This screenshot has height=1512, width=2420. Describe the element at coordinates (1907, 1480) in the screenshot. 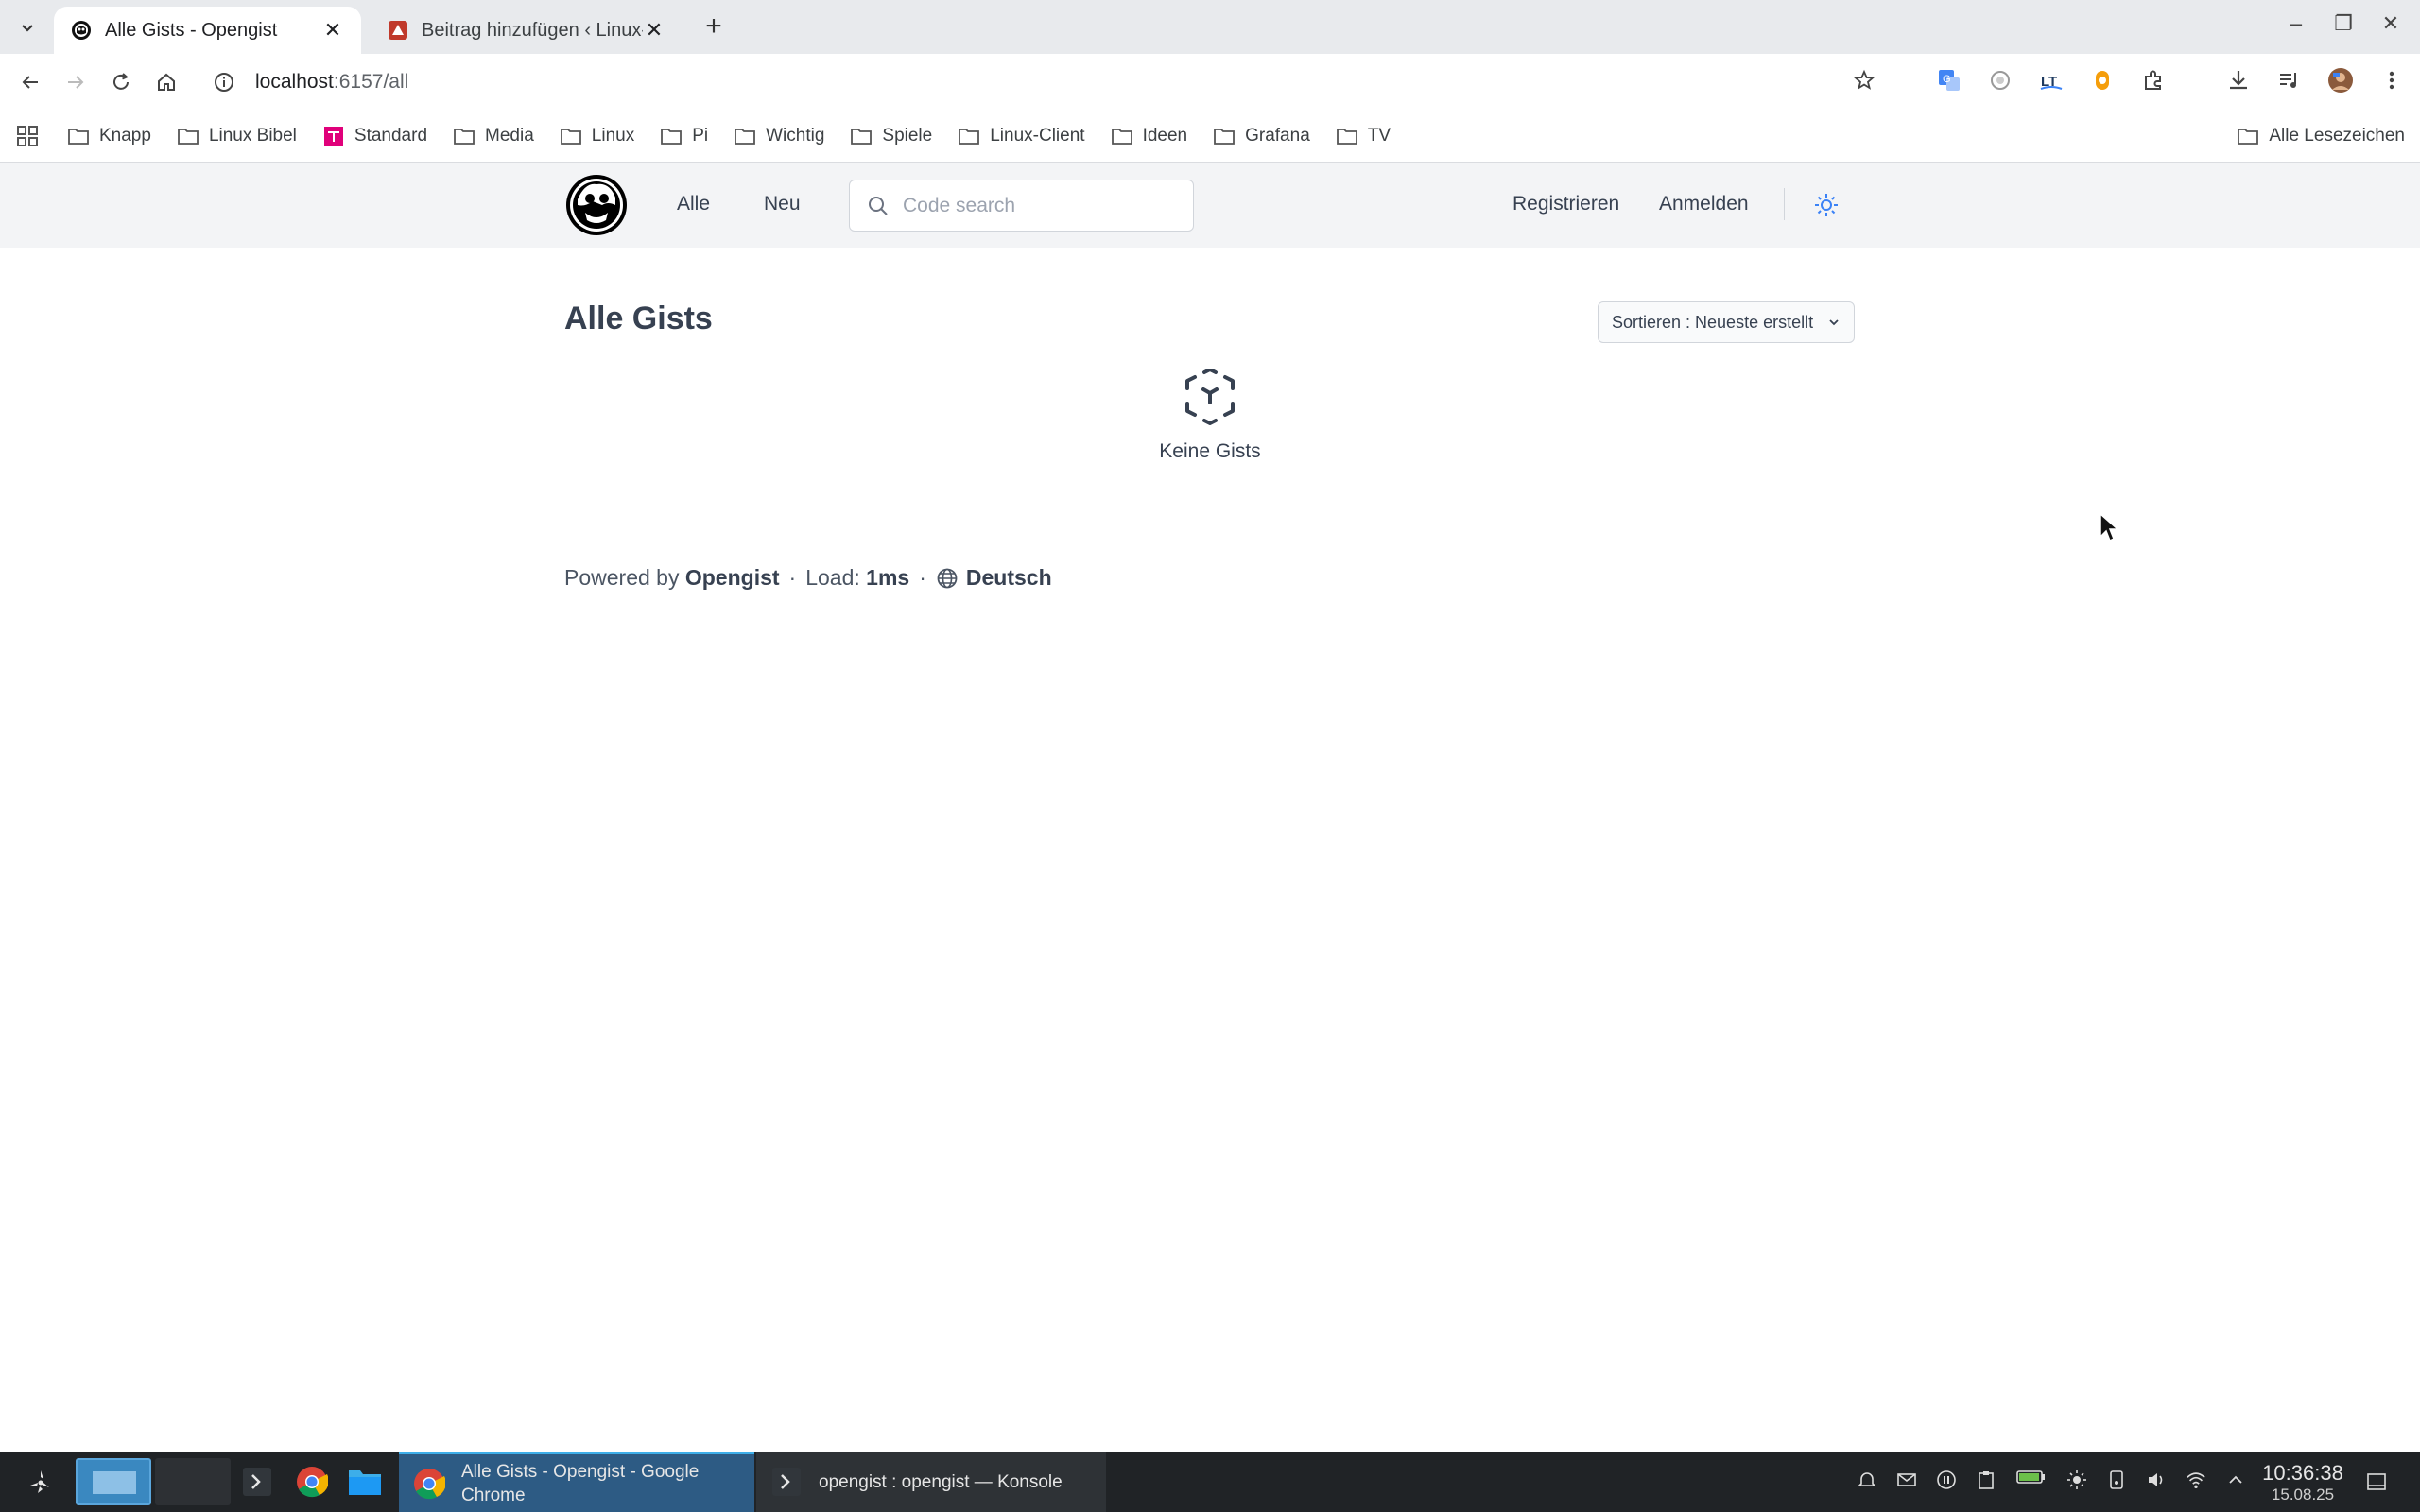

I see `mail-icon` at that location.